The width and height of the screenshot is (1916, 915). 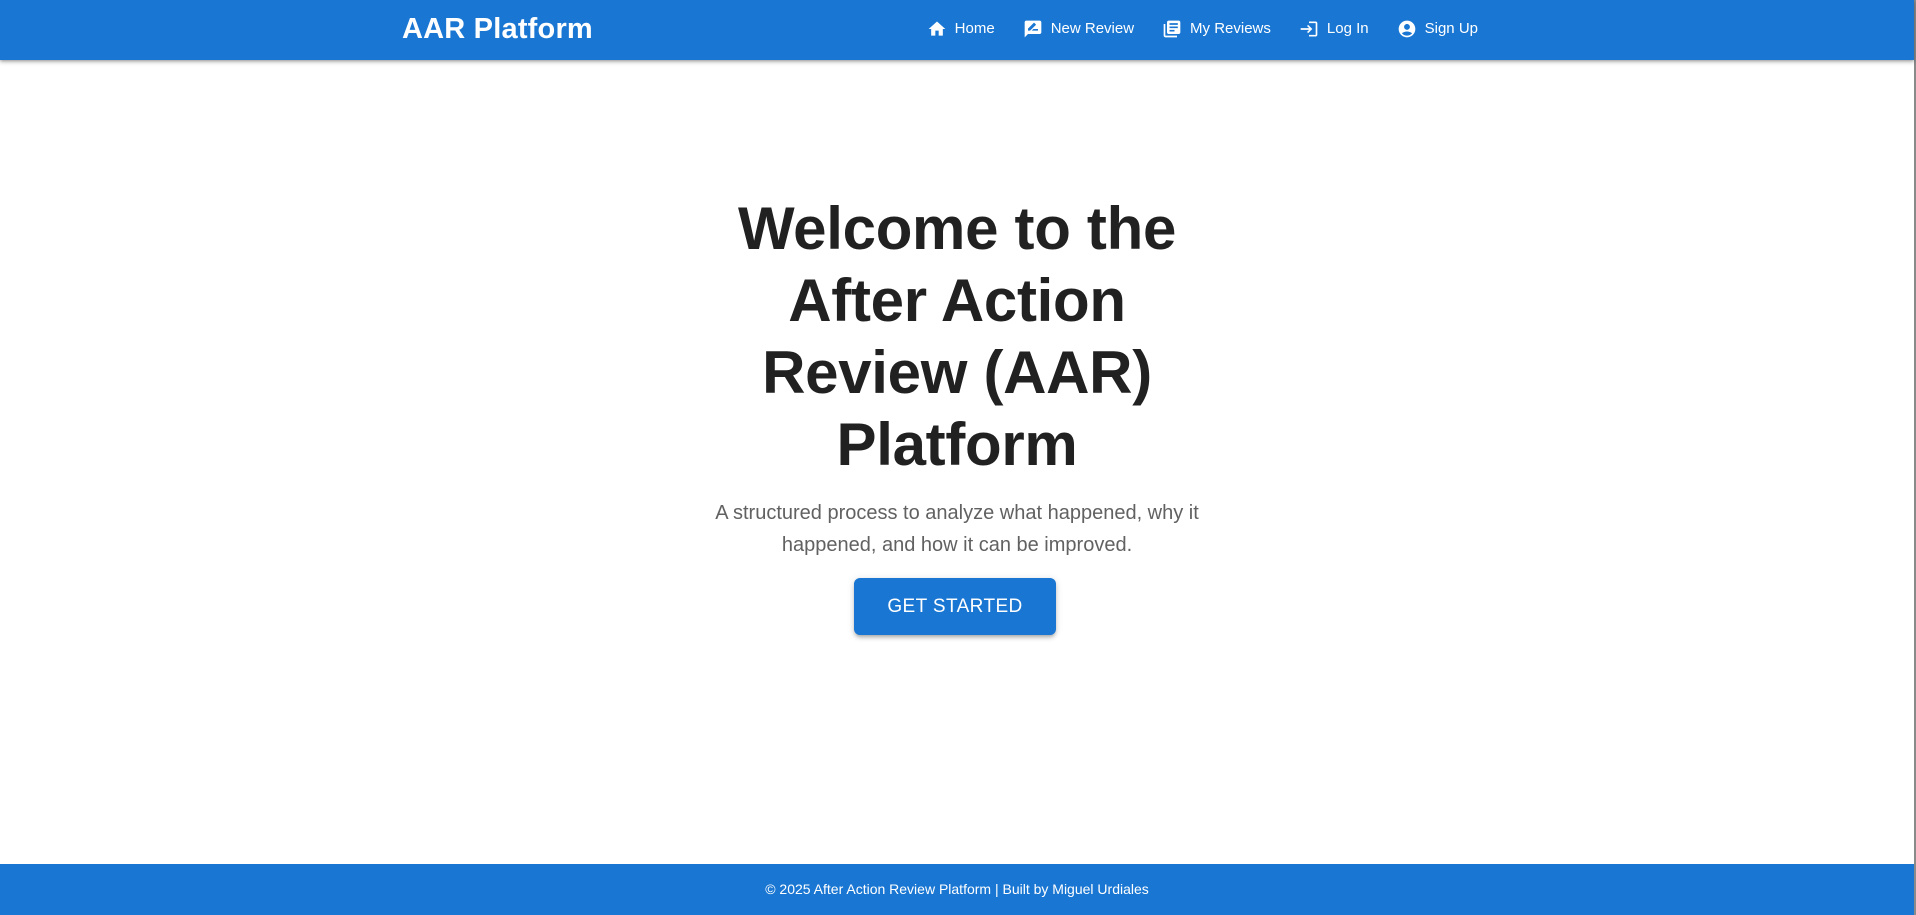 I want to click on nav-log-in: Log In, so click(x=1334, y=29).